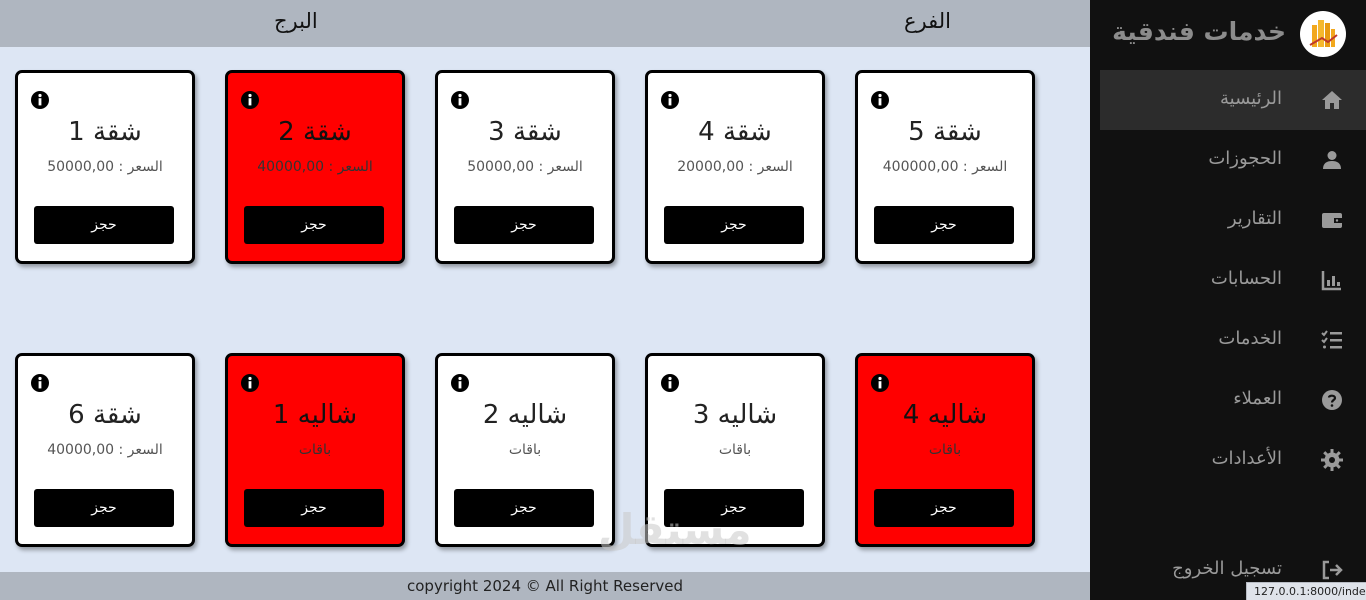 The image size is (1366, 600). Describe the element at coordinates (545, 23) in the screenshot. I see `header-bar: البرج الفرع` at that location.